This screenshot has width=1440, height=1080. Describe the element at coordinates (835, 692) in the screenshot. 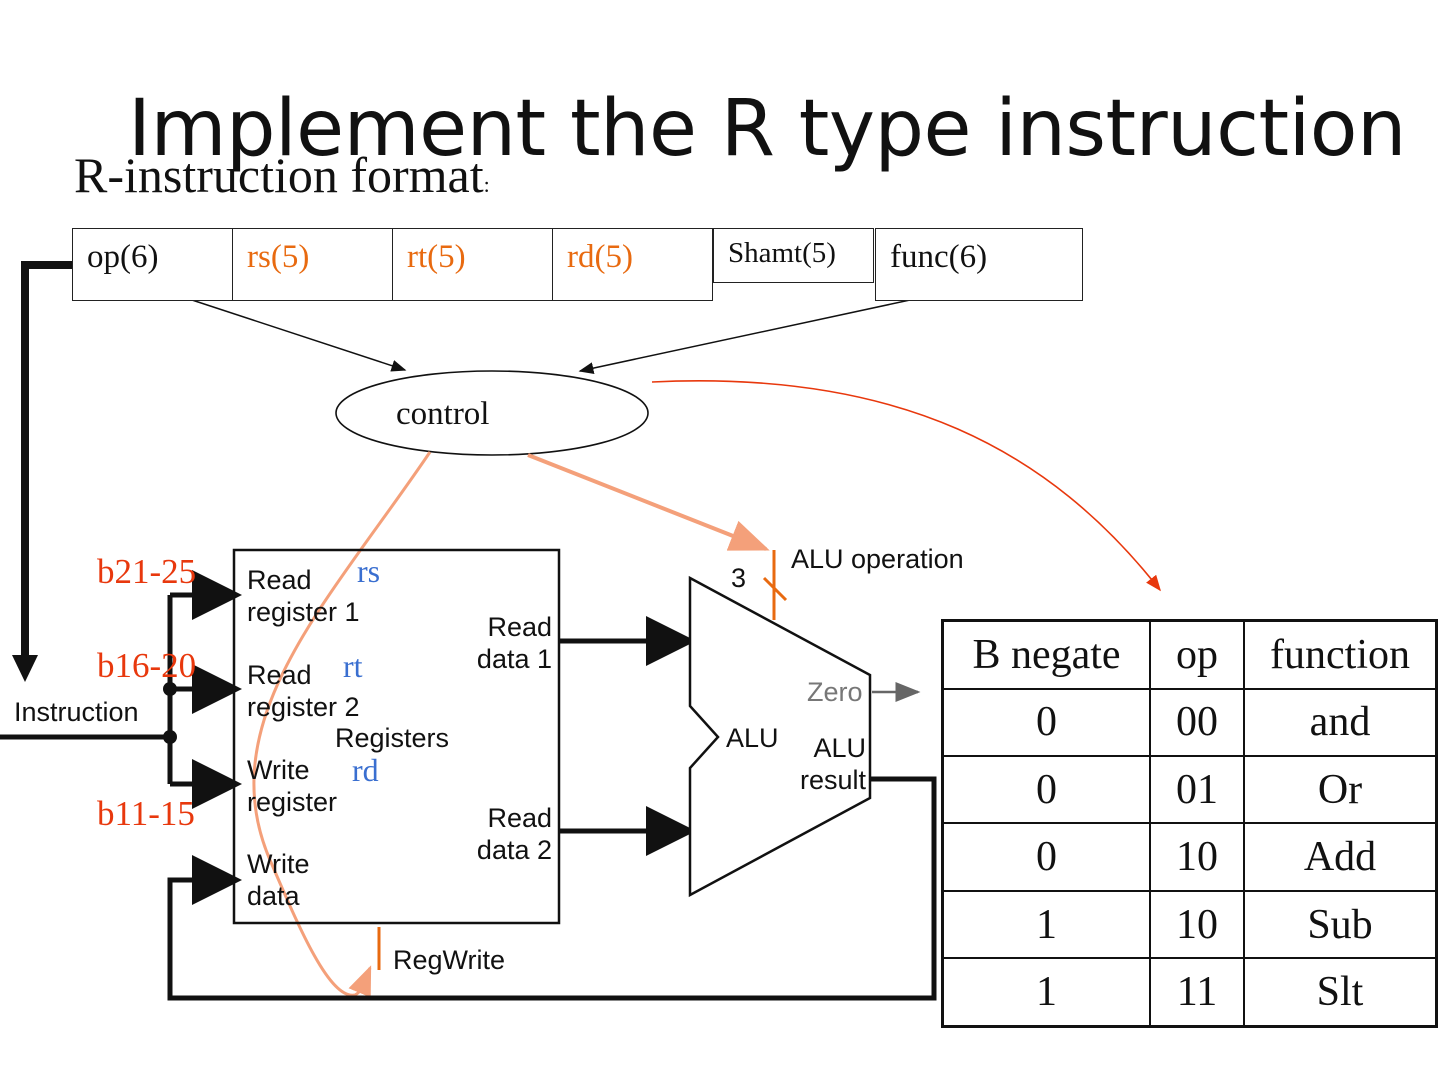

I see `zero-label: Zero` at that location.